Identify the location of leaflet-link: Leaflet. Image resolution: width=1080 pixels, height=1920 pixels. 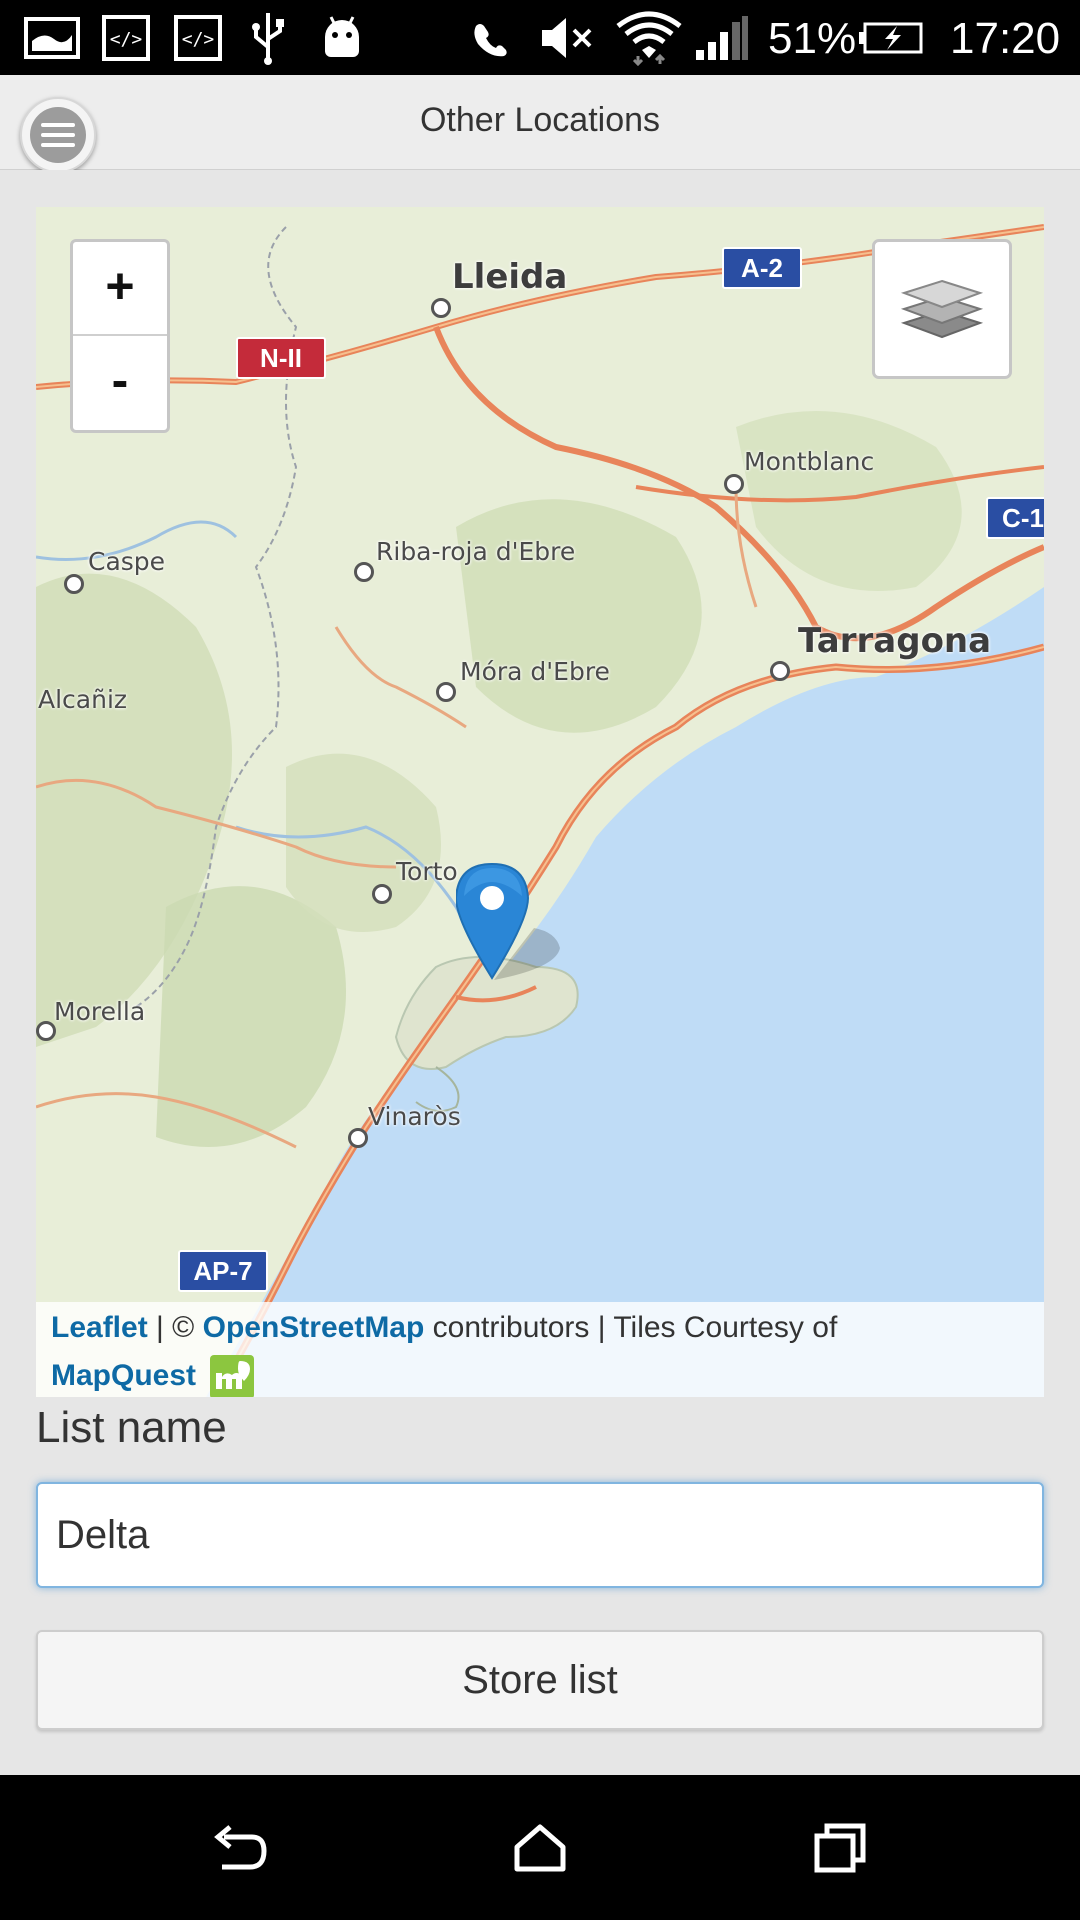
(99, 1327).